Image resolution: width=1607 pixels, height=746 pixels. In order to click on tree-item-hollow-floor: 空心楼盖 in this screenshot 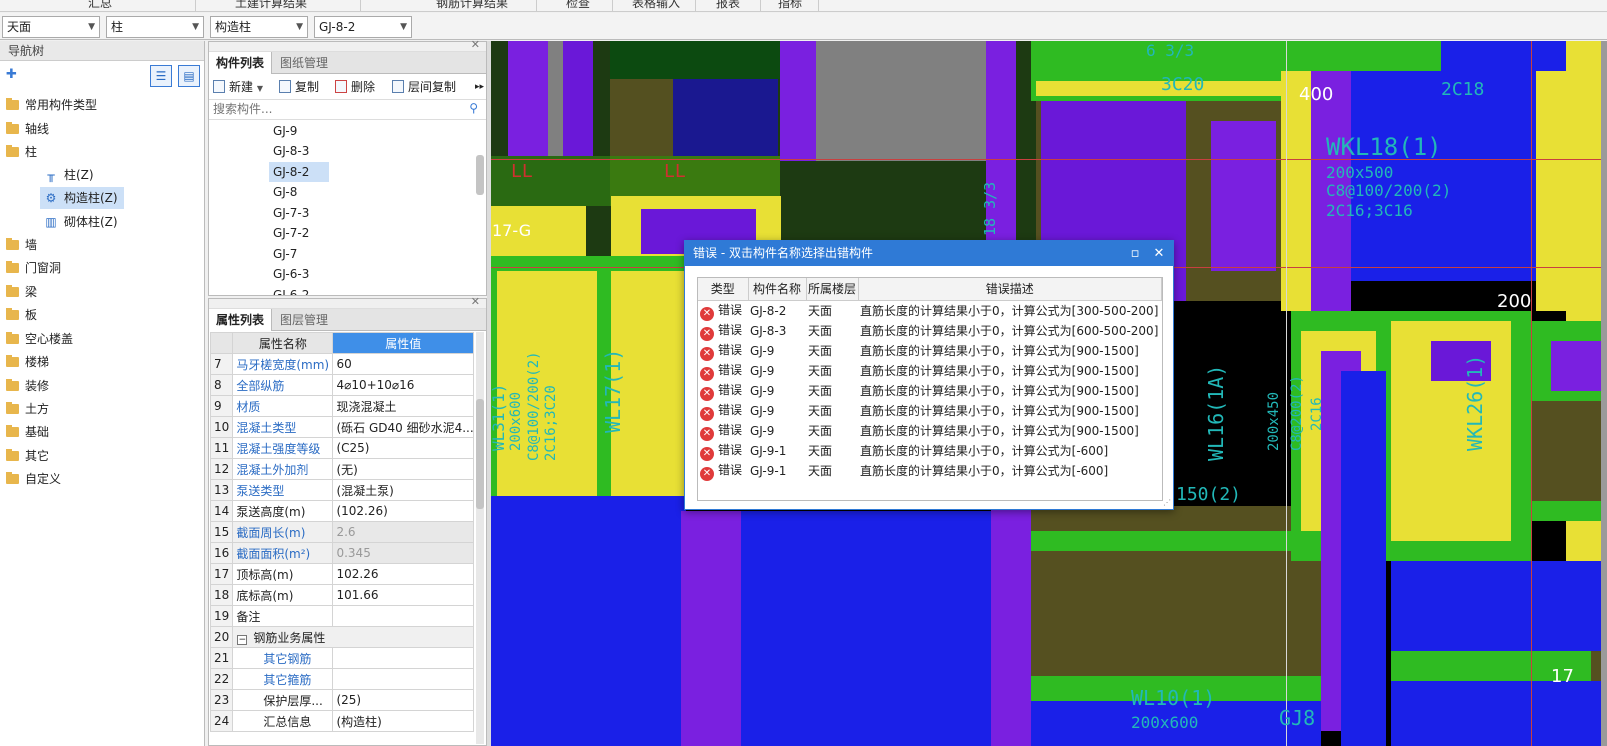, I will do `click(39, 339)`.